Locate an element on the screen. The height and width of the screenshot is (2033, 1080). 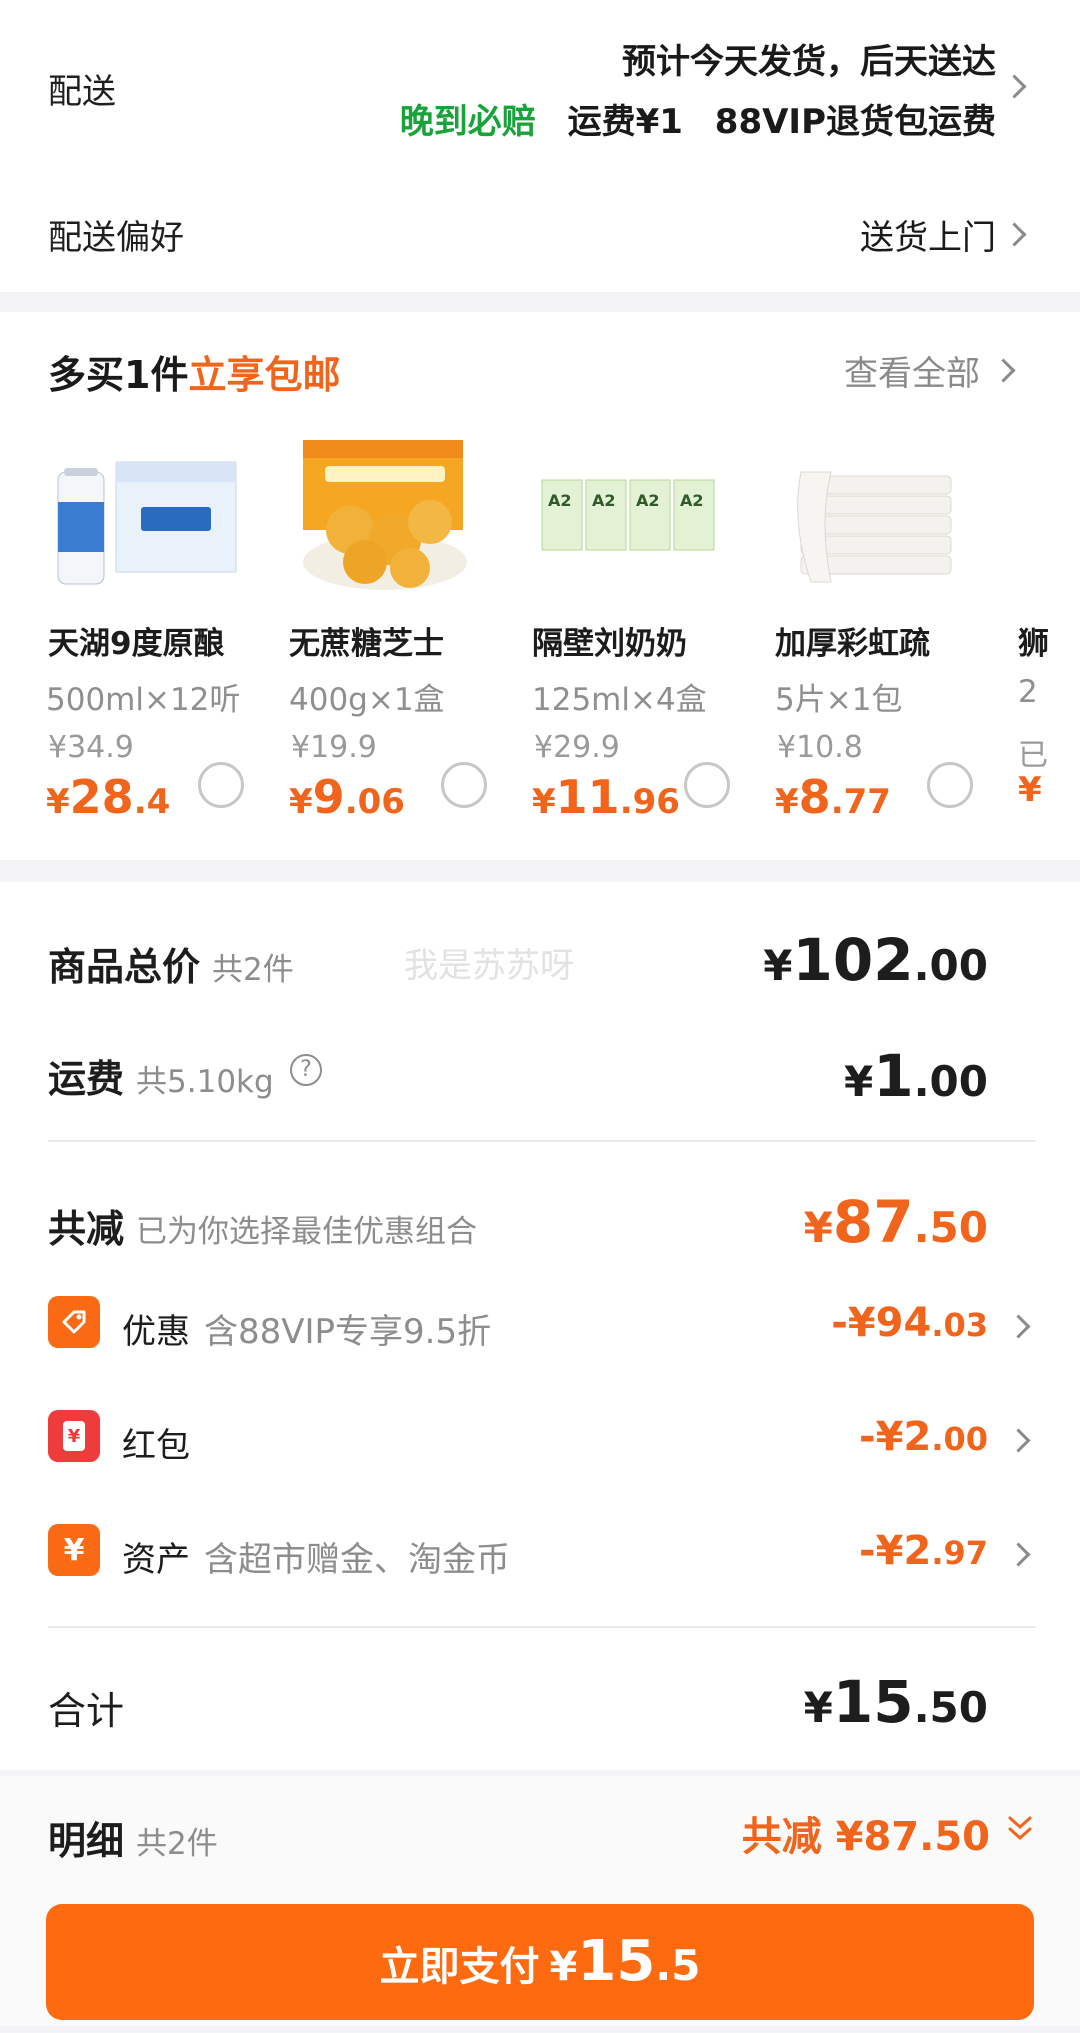
pay-now-button: 立即支付 ¥15.5 is located at coordinates (540, 1962).